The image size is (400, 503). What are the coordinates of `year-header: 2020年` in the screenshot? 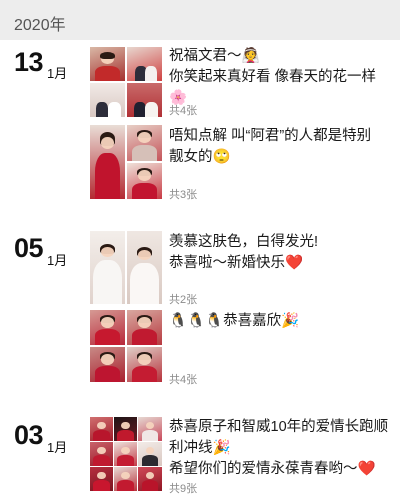 It's located at (200, 20).